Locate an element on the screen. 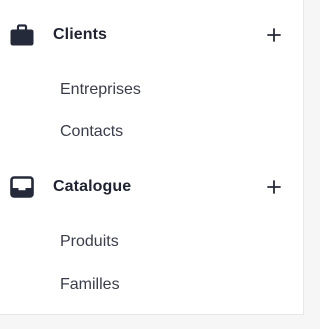 Image resolution: width=320 pixels, height=329 pixels. briefcase-icon is located at coordinates (22, 35).